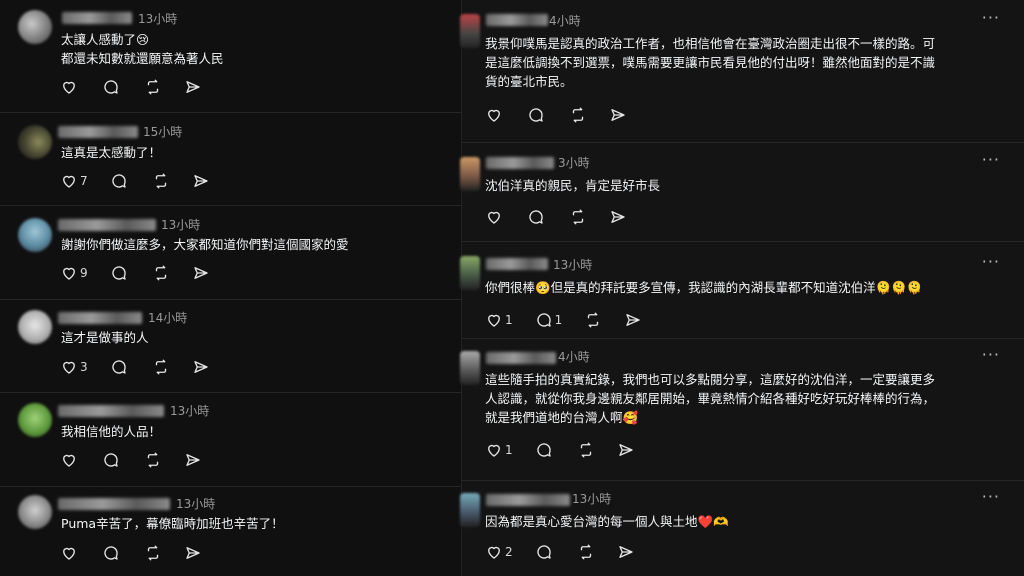 The image size is (1024, 576). What do you see at coordinates (84, 367) in the screenshot?
I see `like-count: 3` at bounding box center [84, 367].